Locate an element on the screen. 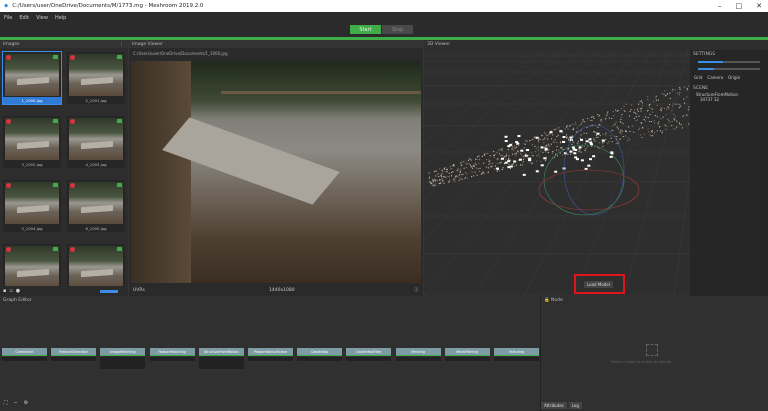  point-size-slider is located at coordinates (710, 62).